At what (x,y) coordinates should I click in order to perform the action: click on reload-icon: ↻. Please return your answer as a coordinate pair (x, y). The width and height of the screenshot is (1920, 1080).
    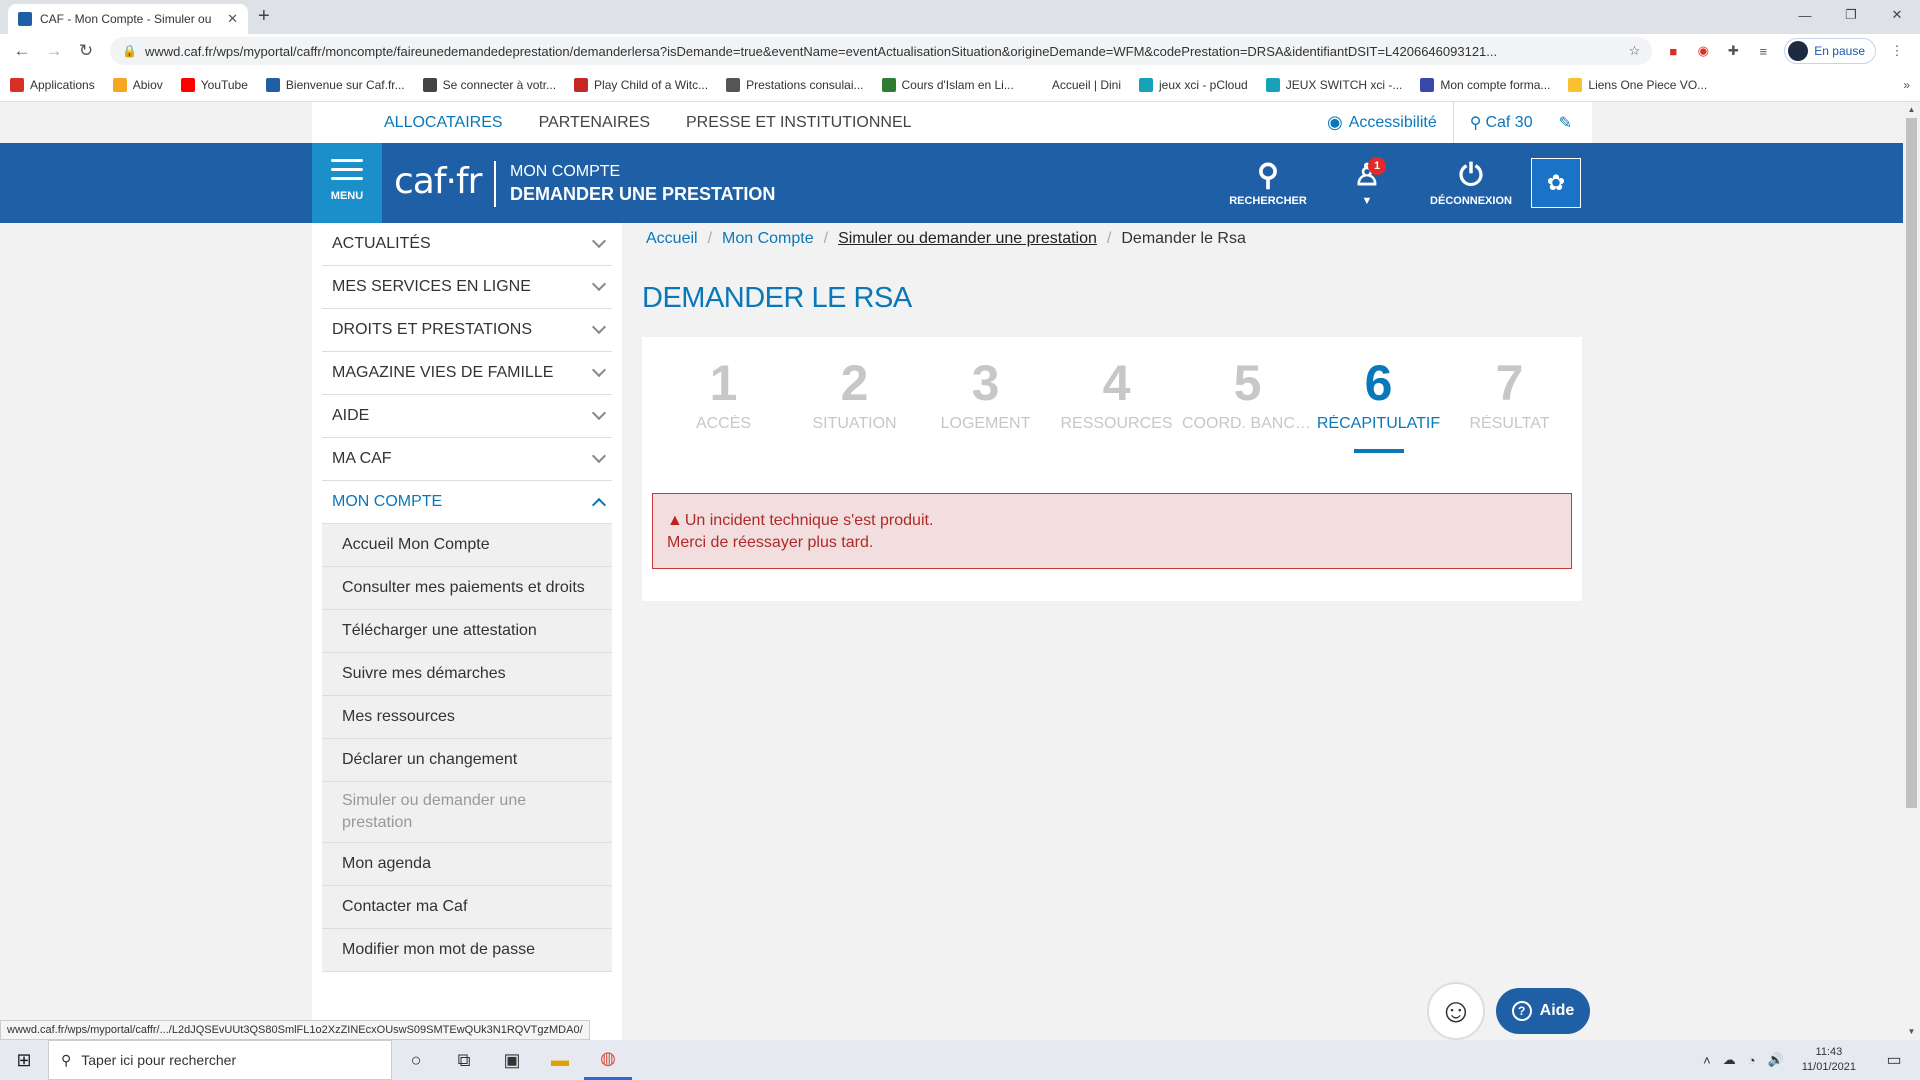
    Looking at the image, I should click on (86, 51).